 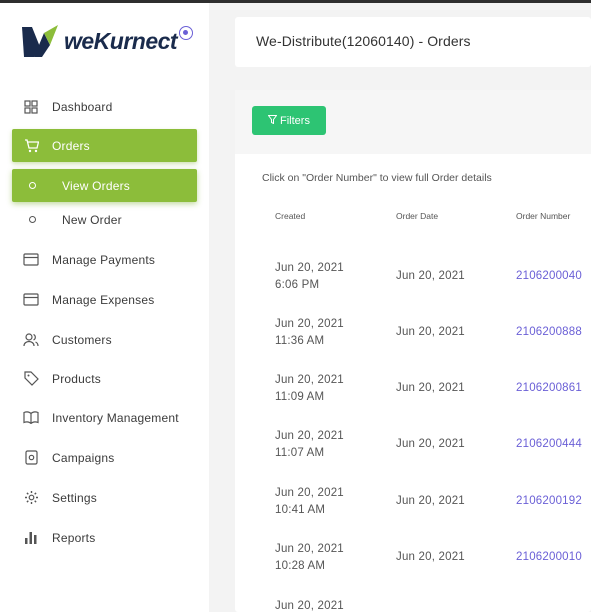 What do you see at coordinates (300, 509) in the screenshot?
I see `created-time: 10:41 AM` at bounding box center [300, 509].